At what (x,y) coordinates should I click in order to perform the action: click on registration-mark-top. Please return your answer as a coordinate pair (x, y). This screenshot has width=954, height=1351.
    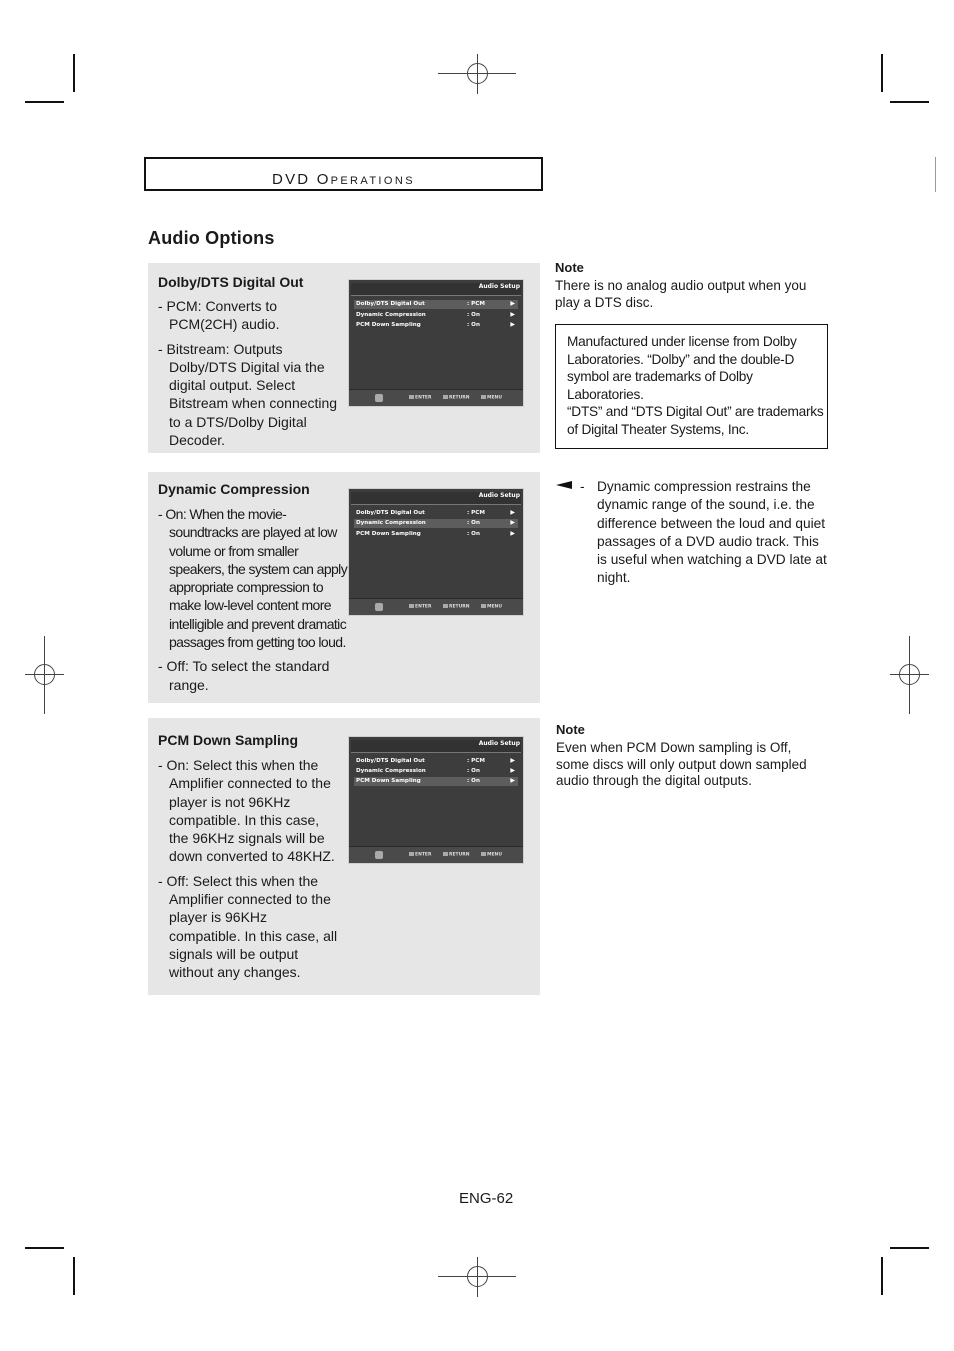
    Looking at the image, I should click on (477, 74).